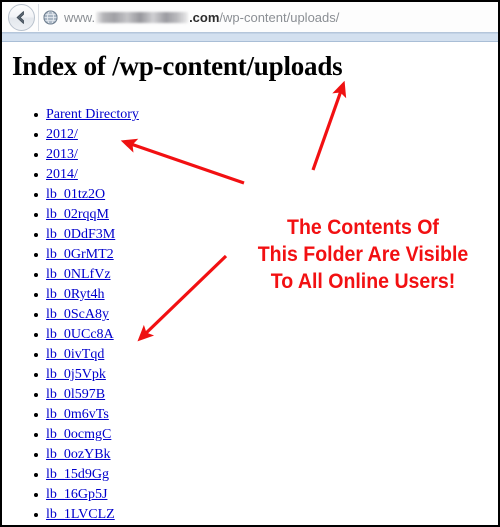  I want to click on directory-link: Parent Directory, so click(92, 114).